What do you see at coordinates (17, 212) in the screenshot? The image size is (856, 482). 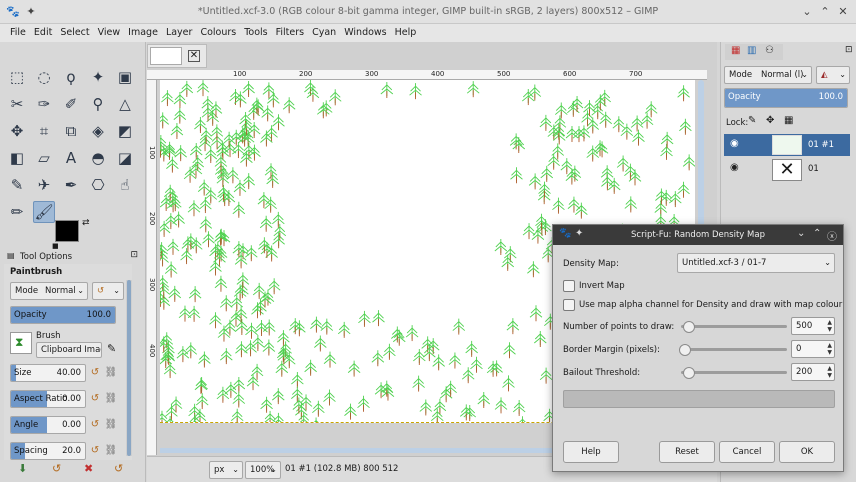 I see `pencil-icon: ✏` at bounding box center [17, 212].